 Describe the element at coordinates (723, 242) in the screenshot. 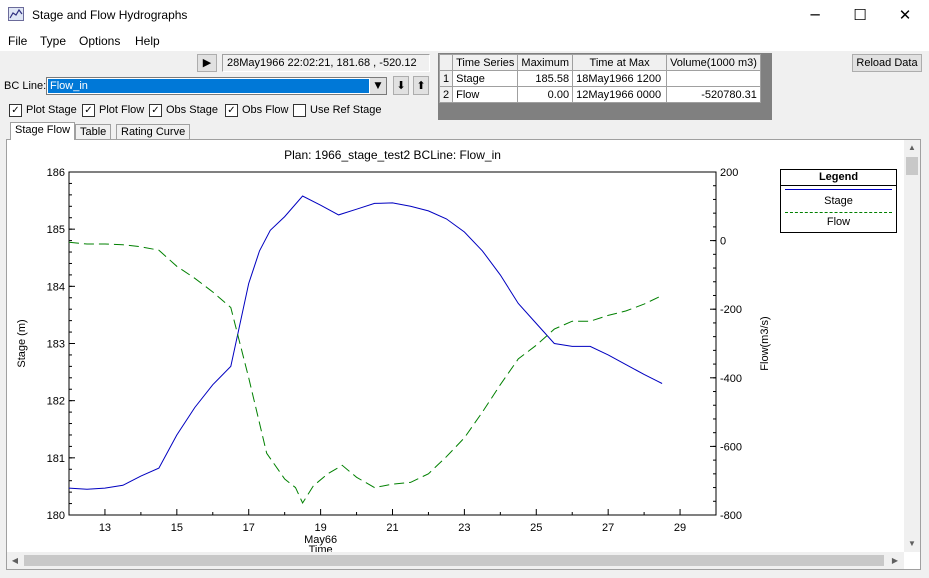

I see `y2-tick-label: 0` at that location.